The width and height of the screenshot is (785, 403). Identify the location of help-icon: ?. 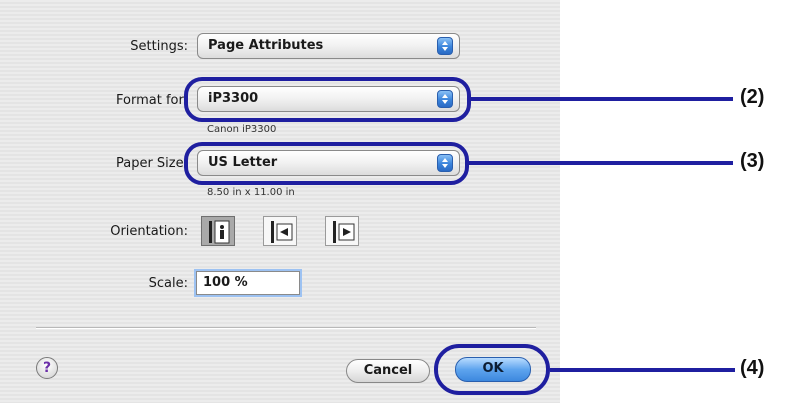
(47, 368).